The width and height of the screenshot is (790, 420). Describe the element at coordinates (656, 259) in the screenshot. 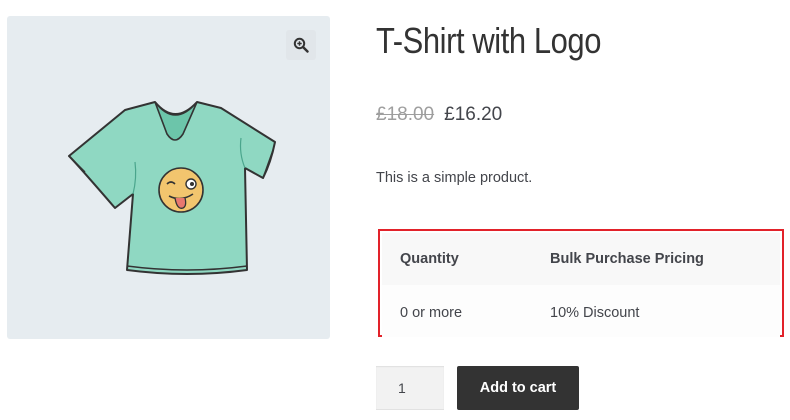

I see `column-header-pricing: Bulk Purchase Pricing` at that location.